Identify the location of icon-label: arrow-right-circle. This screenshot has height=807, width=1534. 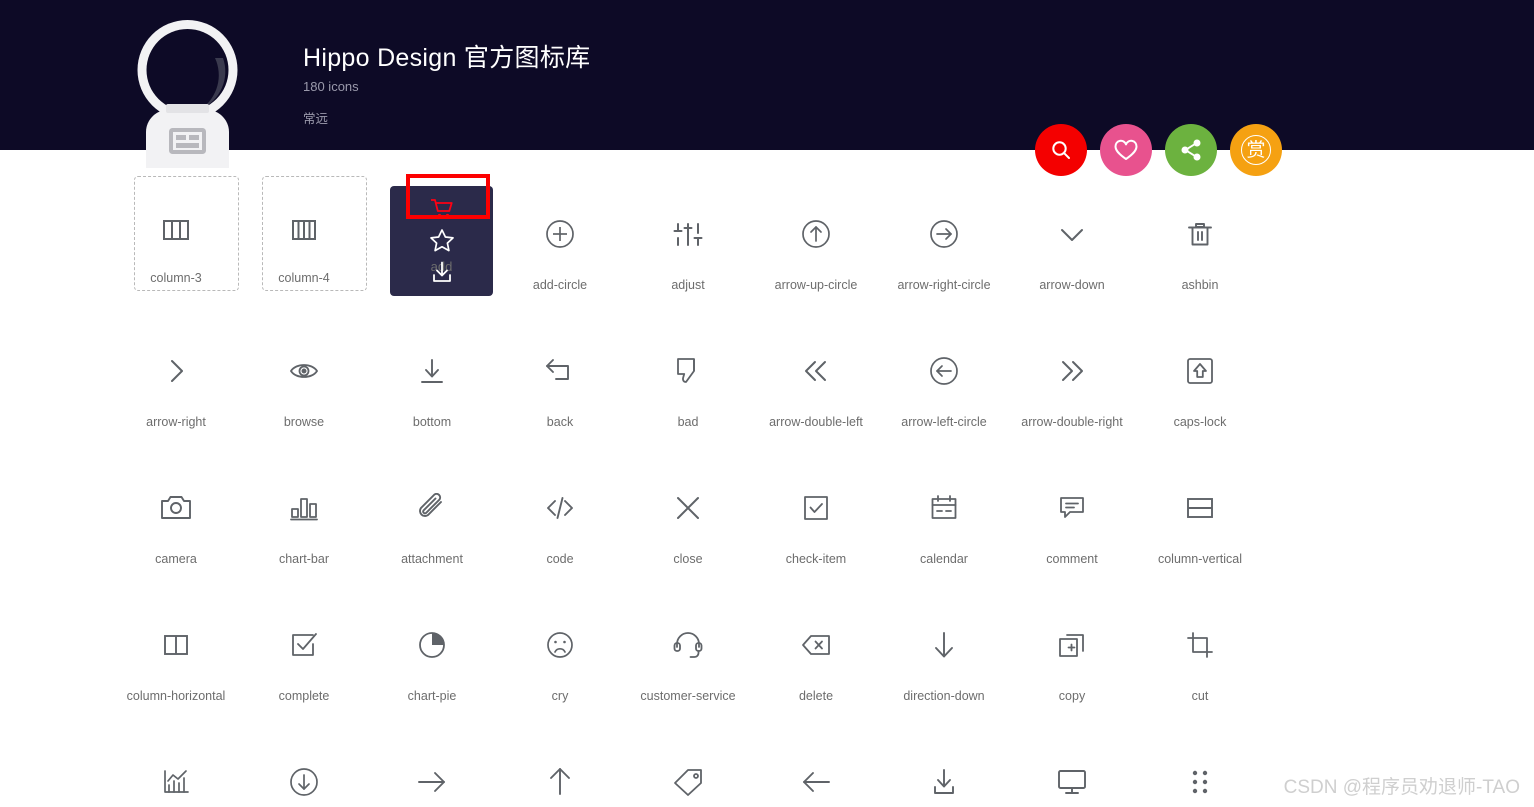
(944, 285).